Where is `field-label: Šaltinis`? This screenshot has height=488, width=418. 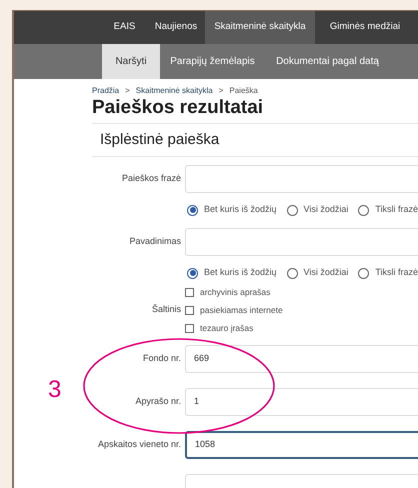 field-label: Šaltinis is located at coordinates (166, 309).